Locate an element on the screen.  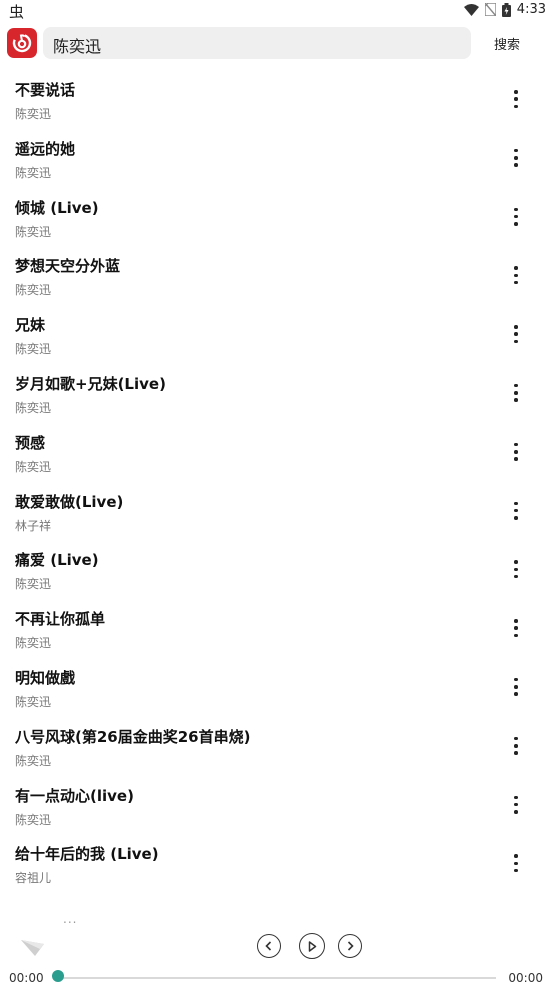
song-artist: 容祖儿 is located at coordinates (33, 878).